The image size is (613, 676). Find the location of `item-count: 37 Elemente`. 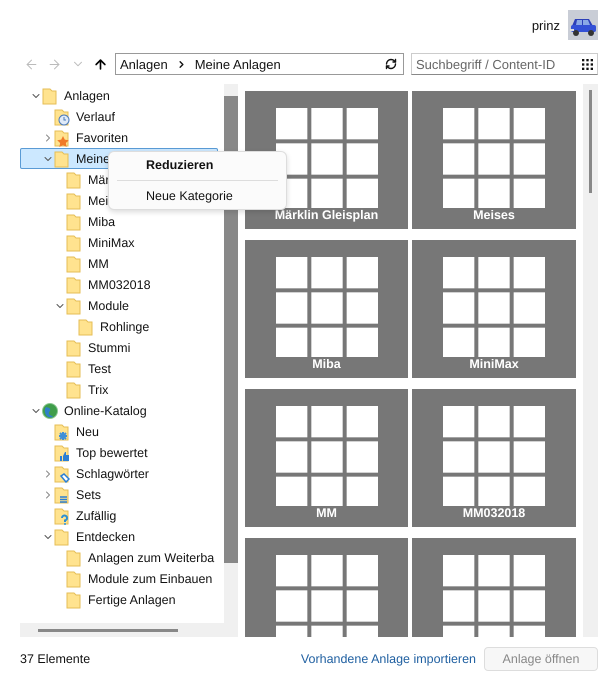

item-count: 37 Elemente is located at coordinates (56, 659).